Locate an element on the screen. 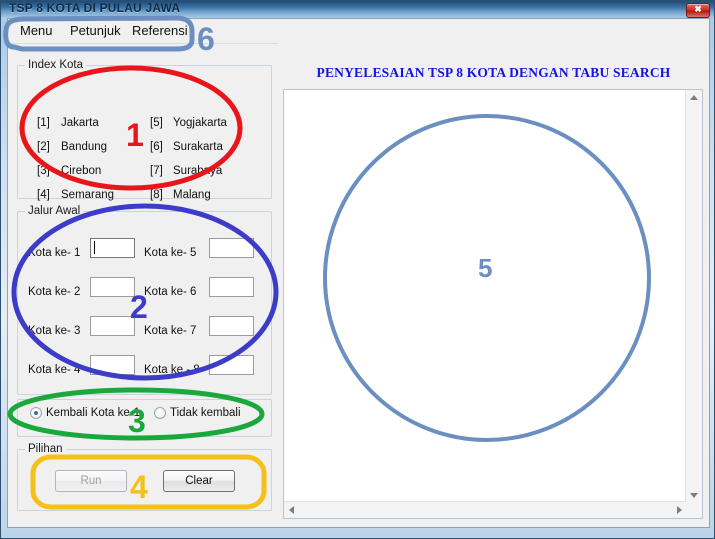 This screenshot has height=539, width=715. menu-item-petunjuk: Petunjuk is located at coordinates (95, 31).